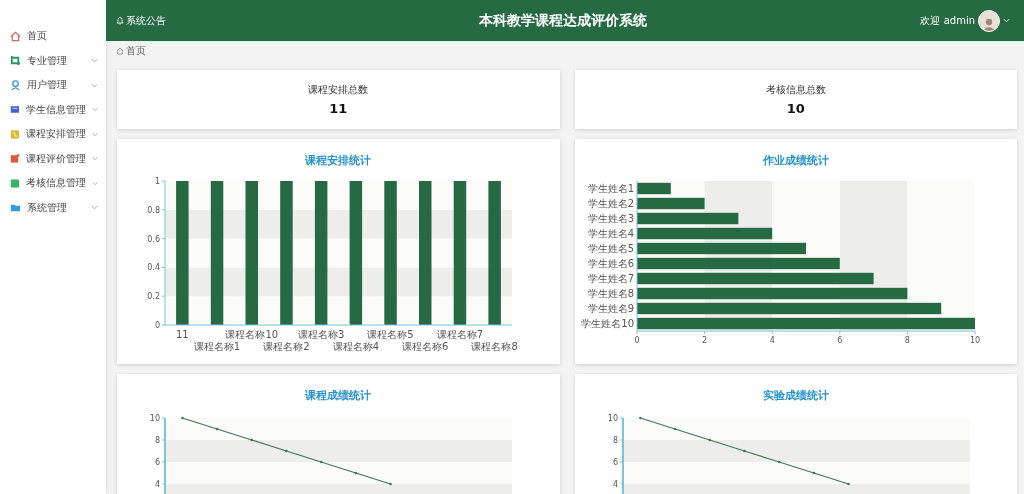  I want to click on axis-category-label: 学生姓名6, so click(610, 263).